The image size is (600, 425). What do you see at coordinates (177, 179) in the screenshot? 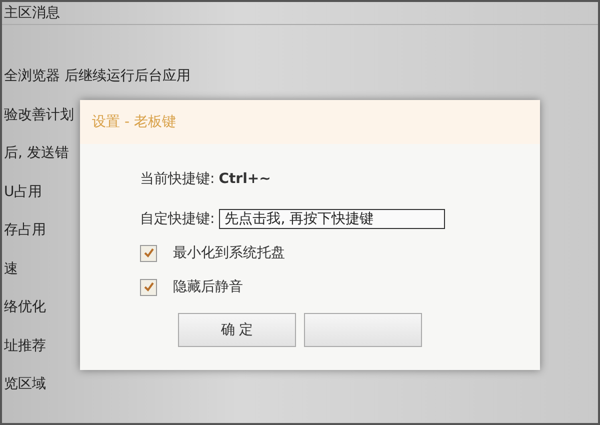
I see `current-shortcut-label: 当前快捷键:` at bounding box center [177, 179].